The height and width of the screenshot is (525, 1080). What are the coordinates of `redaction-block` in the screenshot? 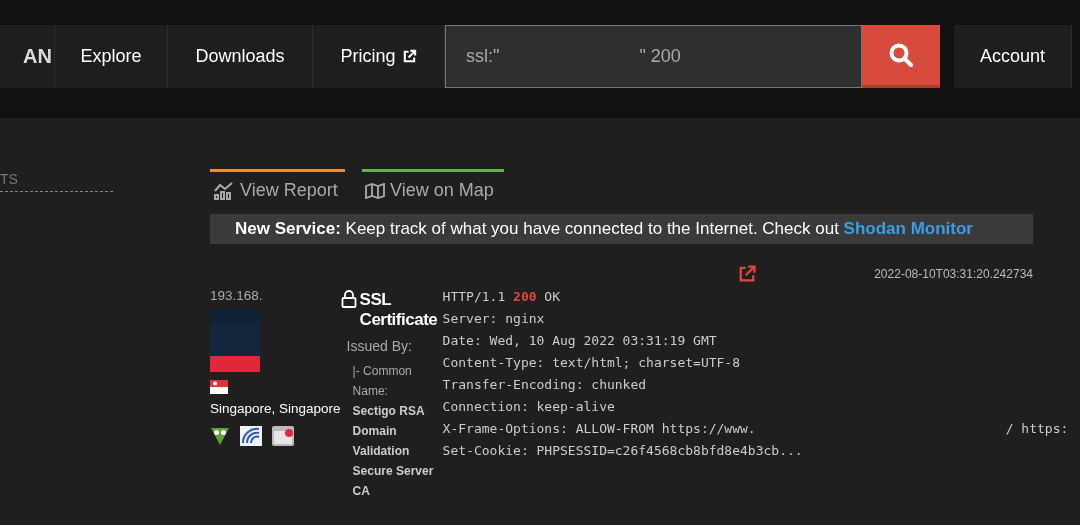 It's located at (235, 340).